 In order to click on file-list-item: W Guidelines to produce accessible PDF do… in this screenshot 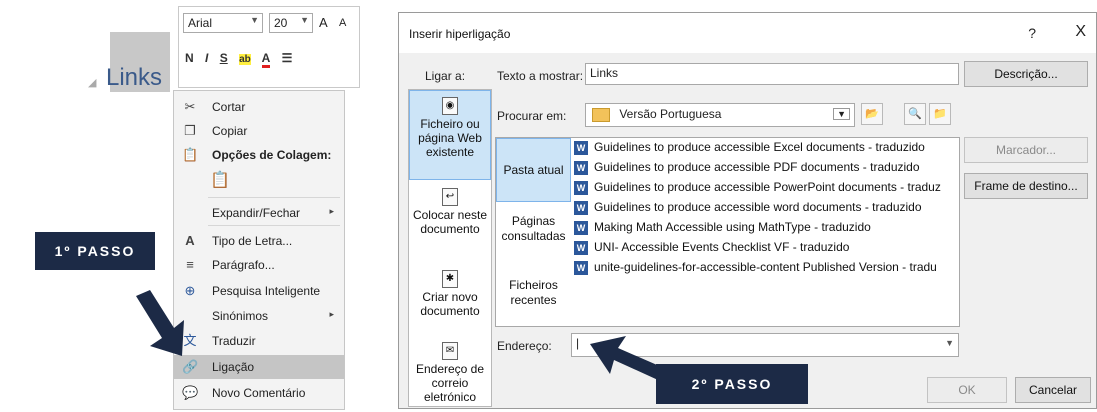, I will do `click(747, 169)`.